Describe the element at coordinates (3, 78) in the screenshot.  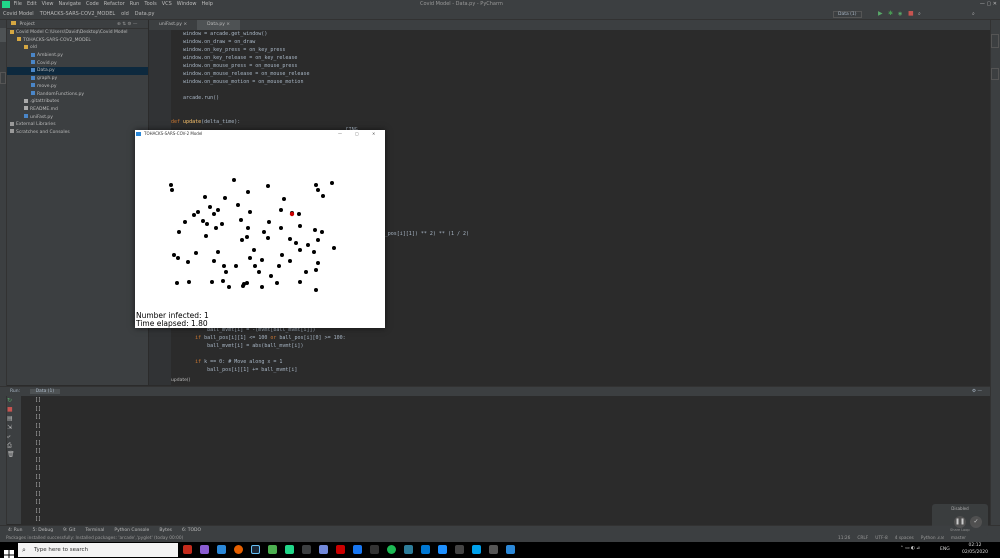
I see `structure-tool-tab` at that location.